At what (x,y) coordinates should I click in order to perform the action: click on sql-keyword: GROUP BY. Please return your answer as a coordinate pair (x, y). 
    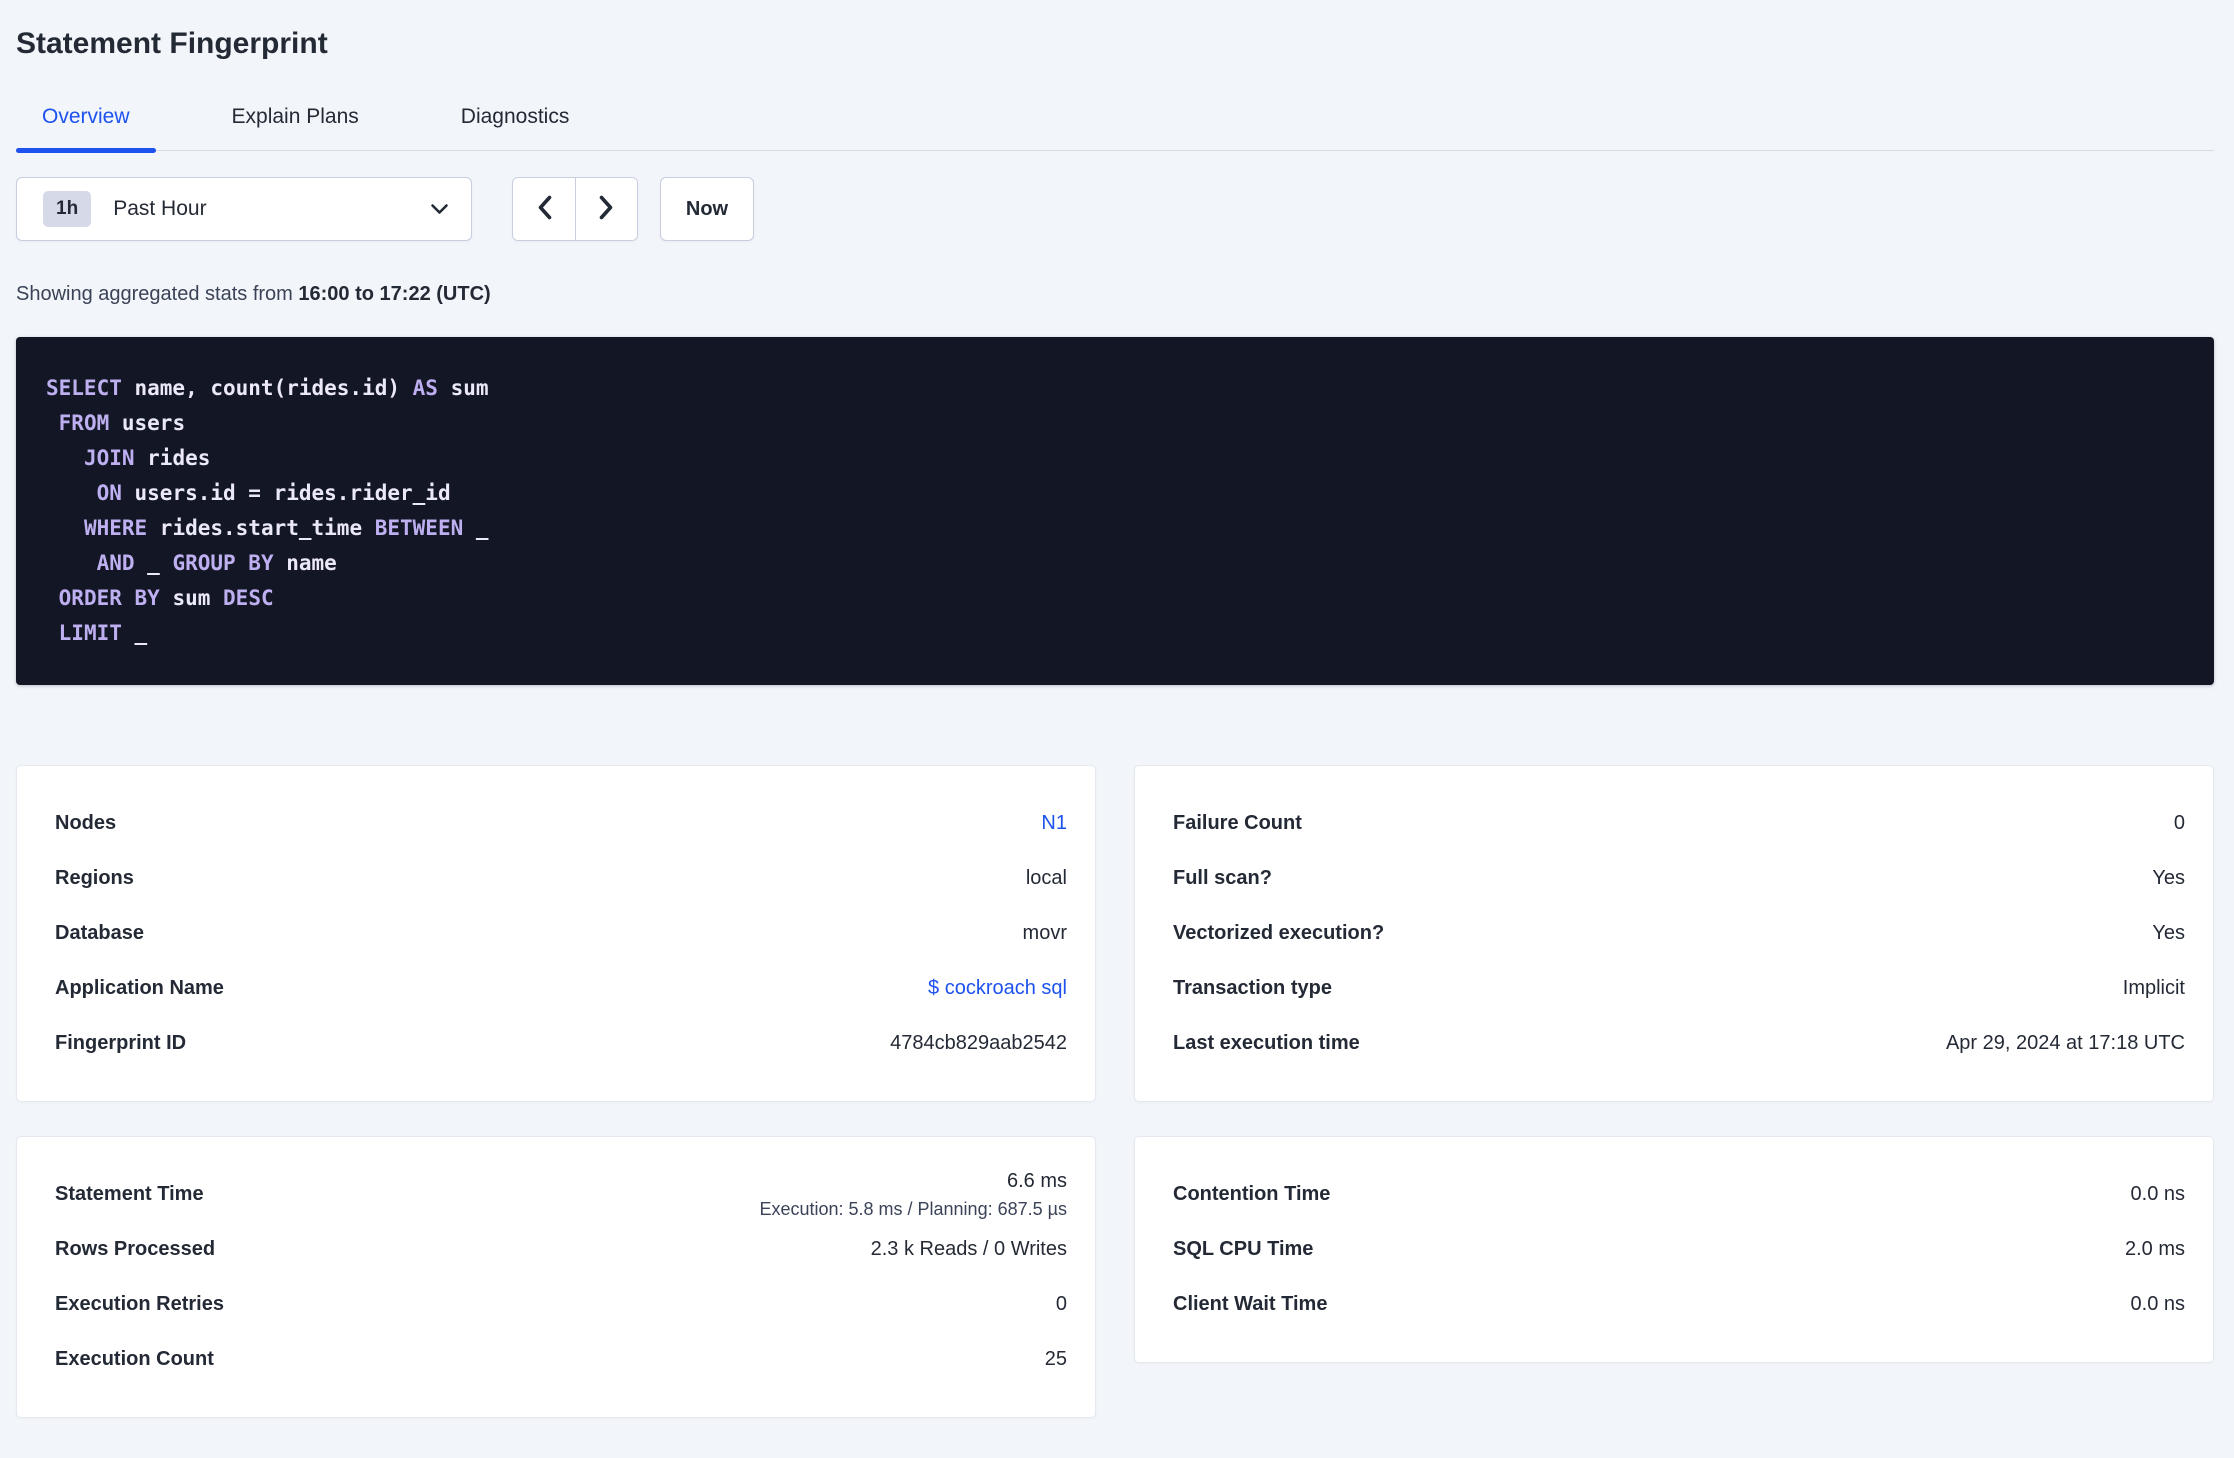
    Looking at the image, I should click on (223, 563).